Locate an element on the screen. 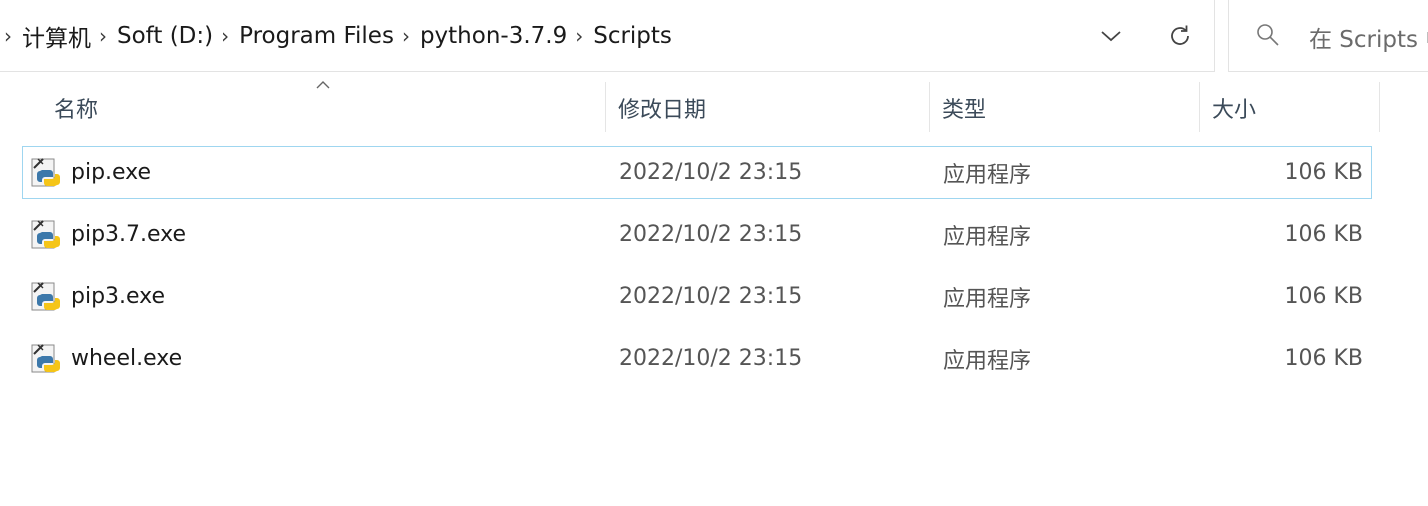  file-row: pip3.exe 2022/10/2 23:15 应用程序 106 KB is located at coordinates (697, 296).